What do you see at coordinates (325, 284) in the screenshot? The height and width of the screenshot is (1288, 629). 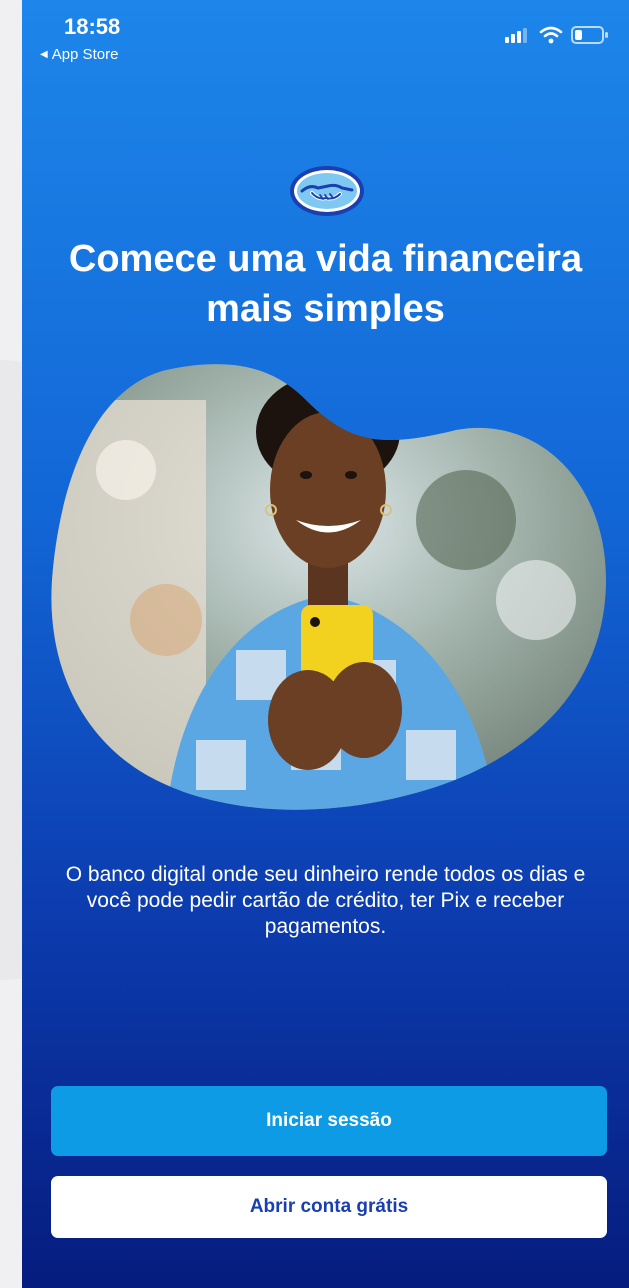 I see `page-title: Comece uma vida financeira mais simples` at bounding box center [325, 284].